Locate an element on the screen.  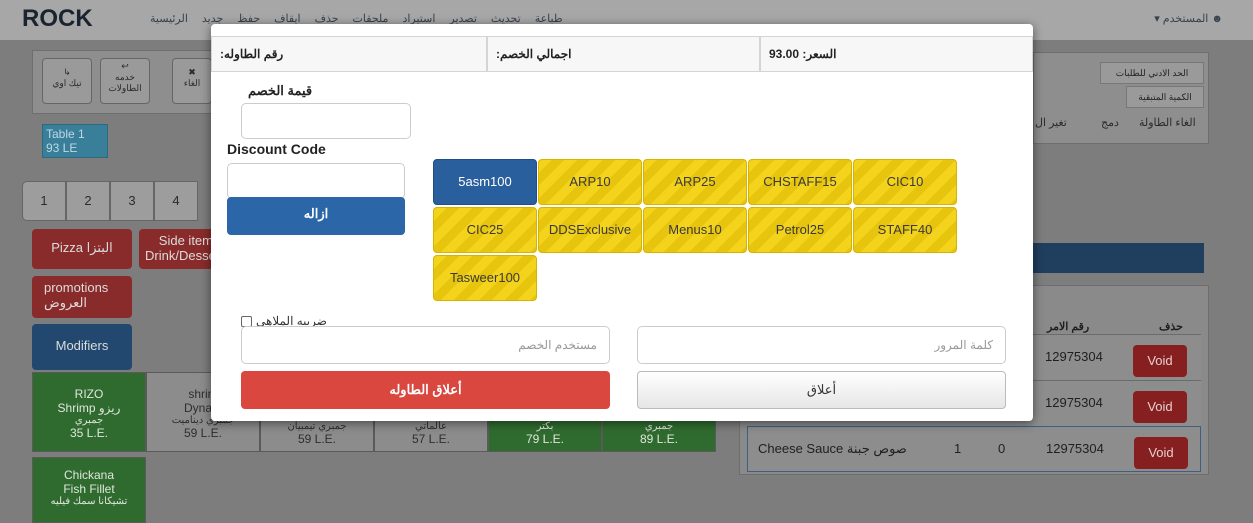
header-table-no: :رقم الطاوله is located at coordinates (349, 54).